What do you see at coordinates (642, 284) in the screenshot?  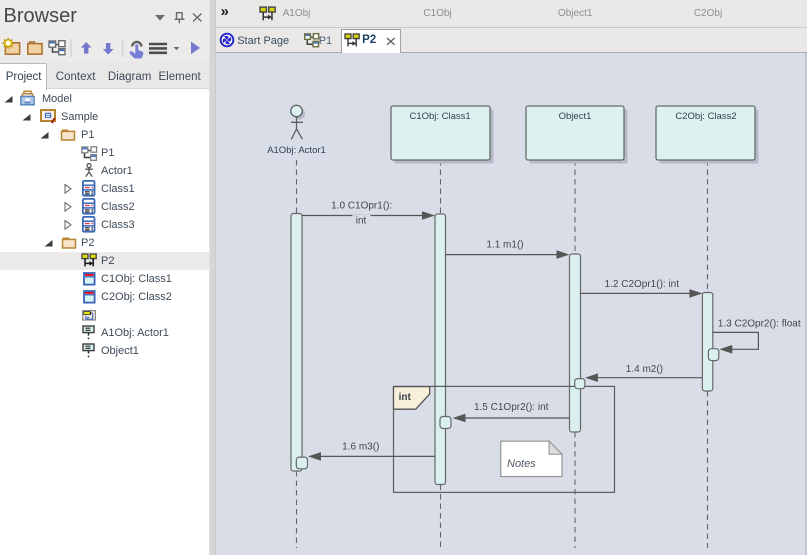 I see `svg-text: 1.2 C2Opr1(): int` at bounding box center [642, 284].